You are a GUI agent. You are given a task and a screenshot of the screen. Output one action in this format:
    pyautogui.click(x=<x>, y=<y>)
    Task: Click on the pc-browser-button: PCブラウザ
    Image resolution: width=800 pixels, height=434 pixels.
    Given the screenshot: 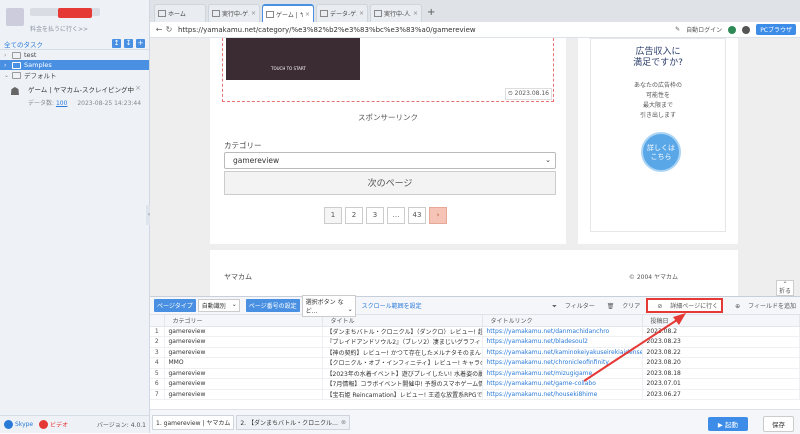 What is the action you would take?
    pyautogui.click(x=776, y=29)
    